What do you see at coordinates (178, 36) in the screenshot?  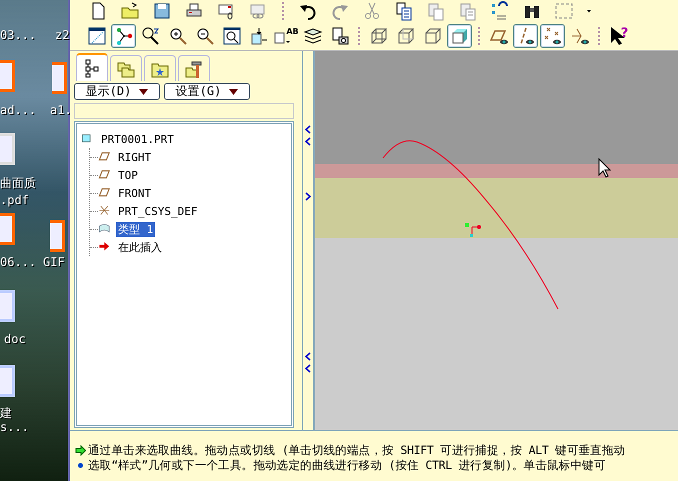 I see `zoom-in-icon` at bounding box center [178, 36].